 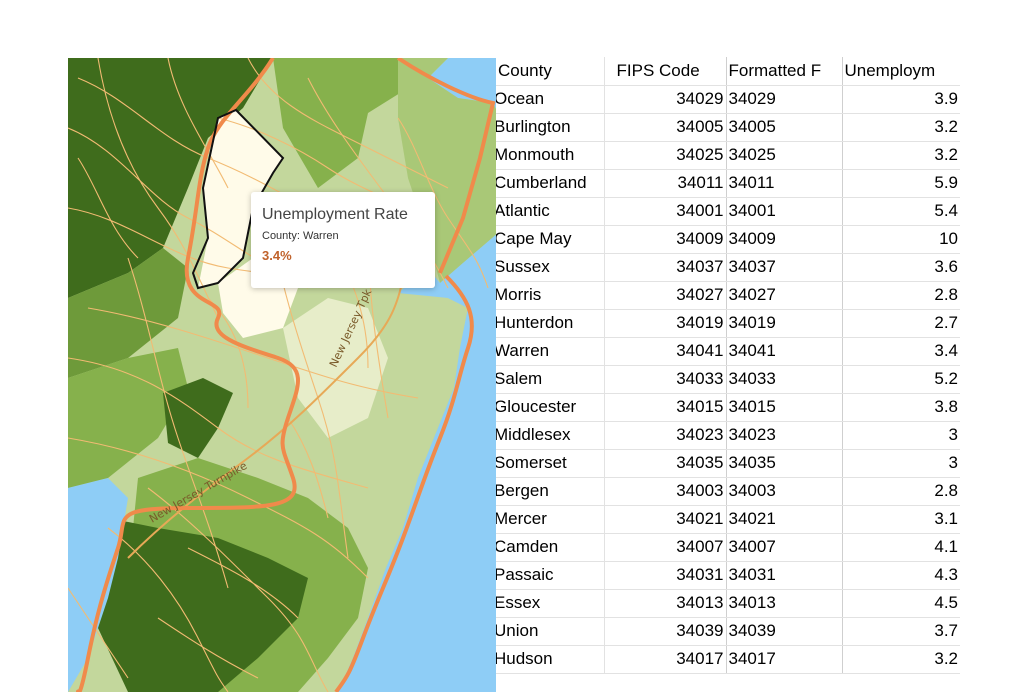 What do you see at coordinates (783, 267) in the screenshot?
I see `cell-formatted-fips: 34037` at bounding box center [783, 267].